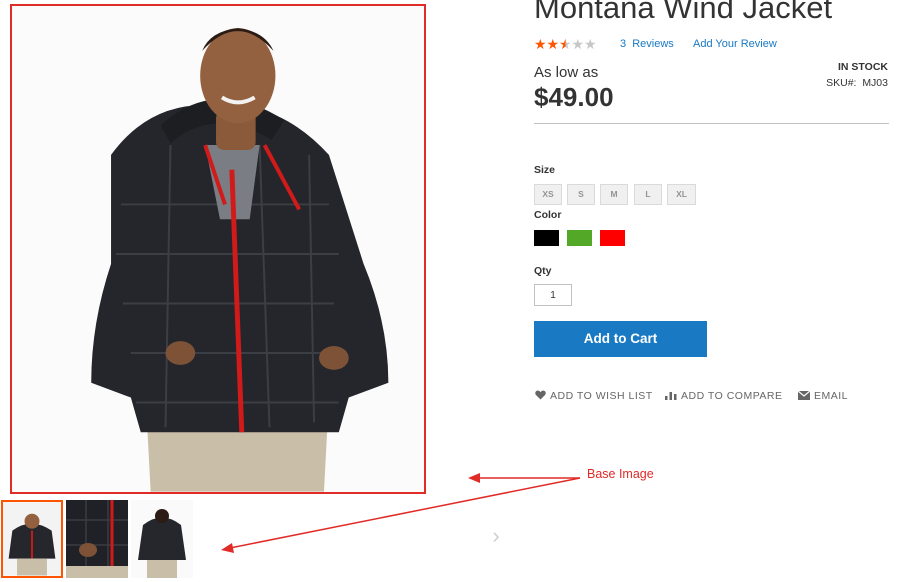 This screenshot has height=582, width=900. Describe the element at coordinates (543, 271) in the screenshot. I see `qty-label: Qty` at that location.